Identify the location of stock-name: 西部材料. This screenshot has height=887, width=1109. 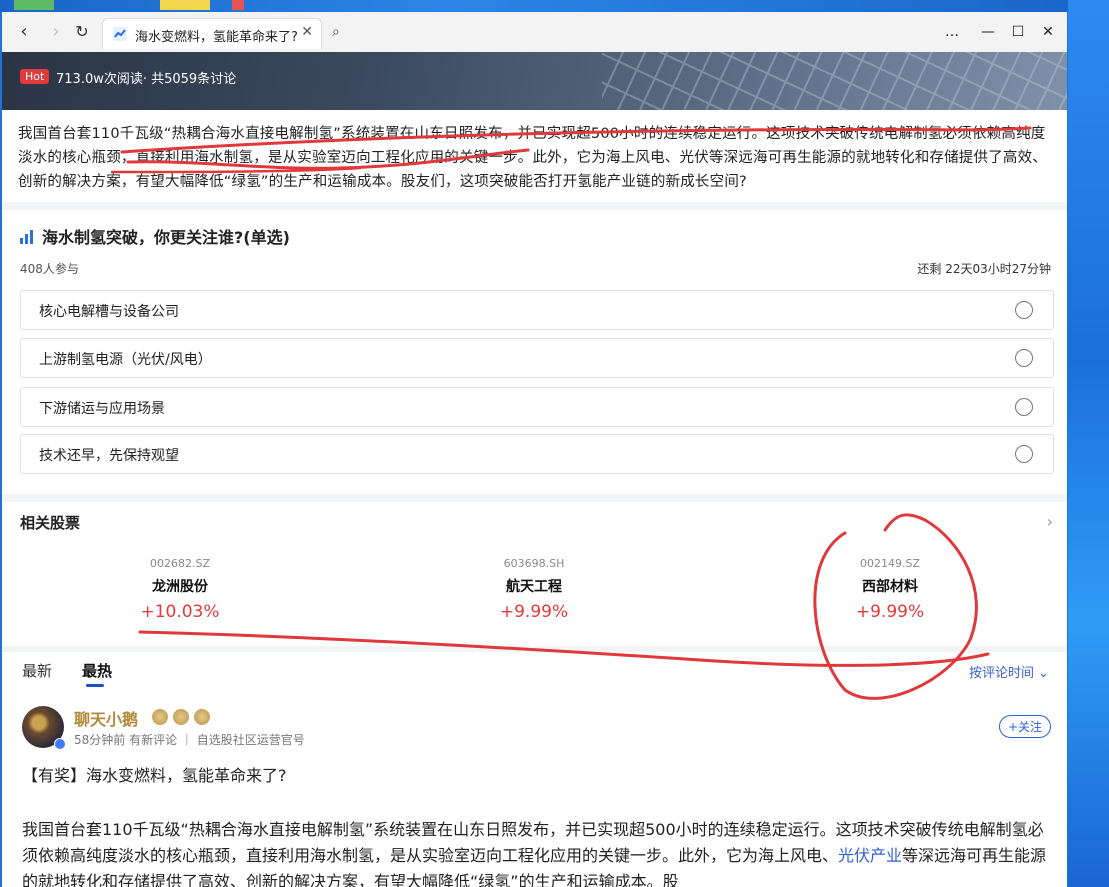
(890, 587).